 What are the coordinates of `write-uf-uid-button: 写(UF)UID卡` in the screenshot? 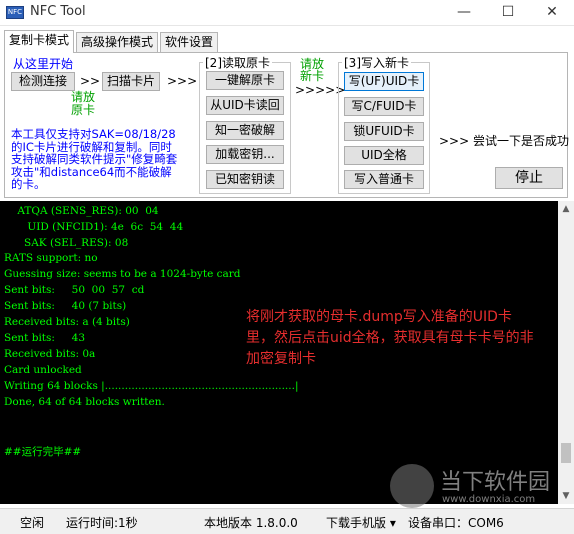 It's located at (384, 81).